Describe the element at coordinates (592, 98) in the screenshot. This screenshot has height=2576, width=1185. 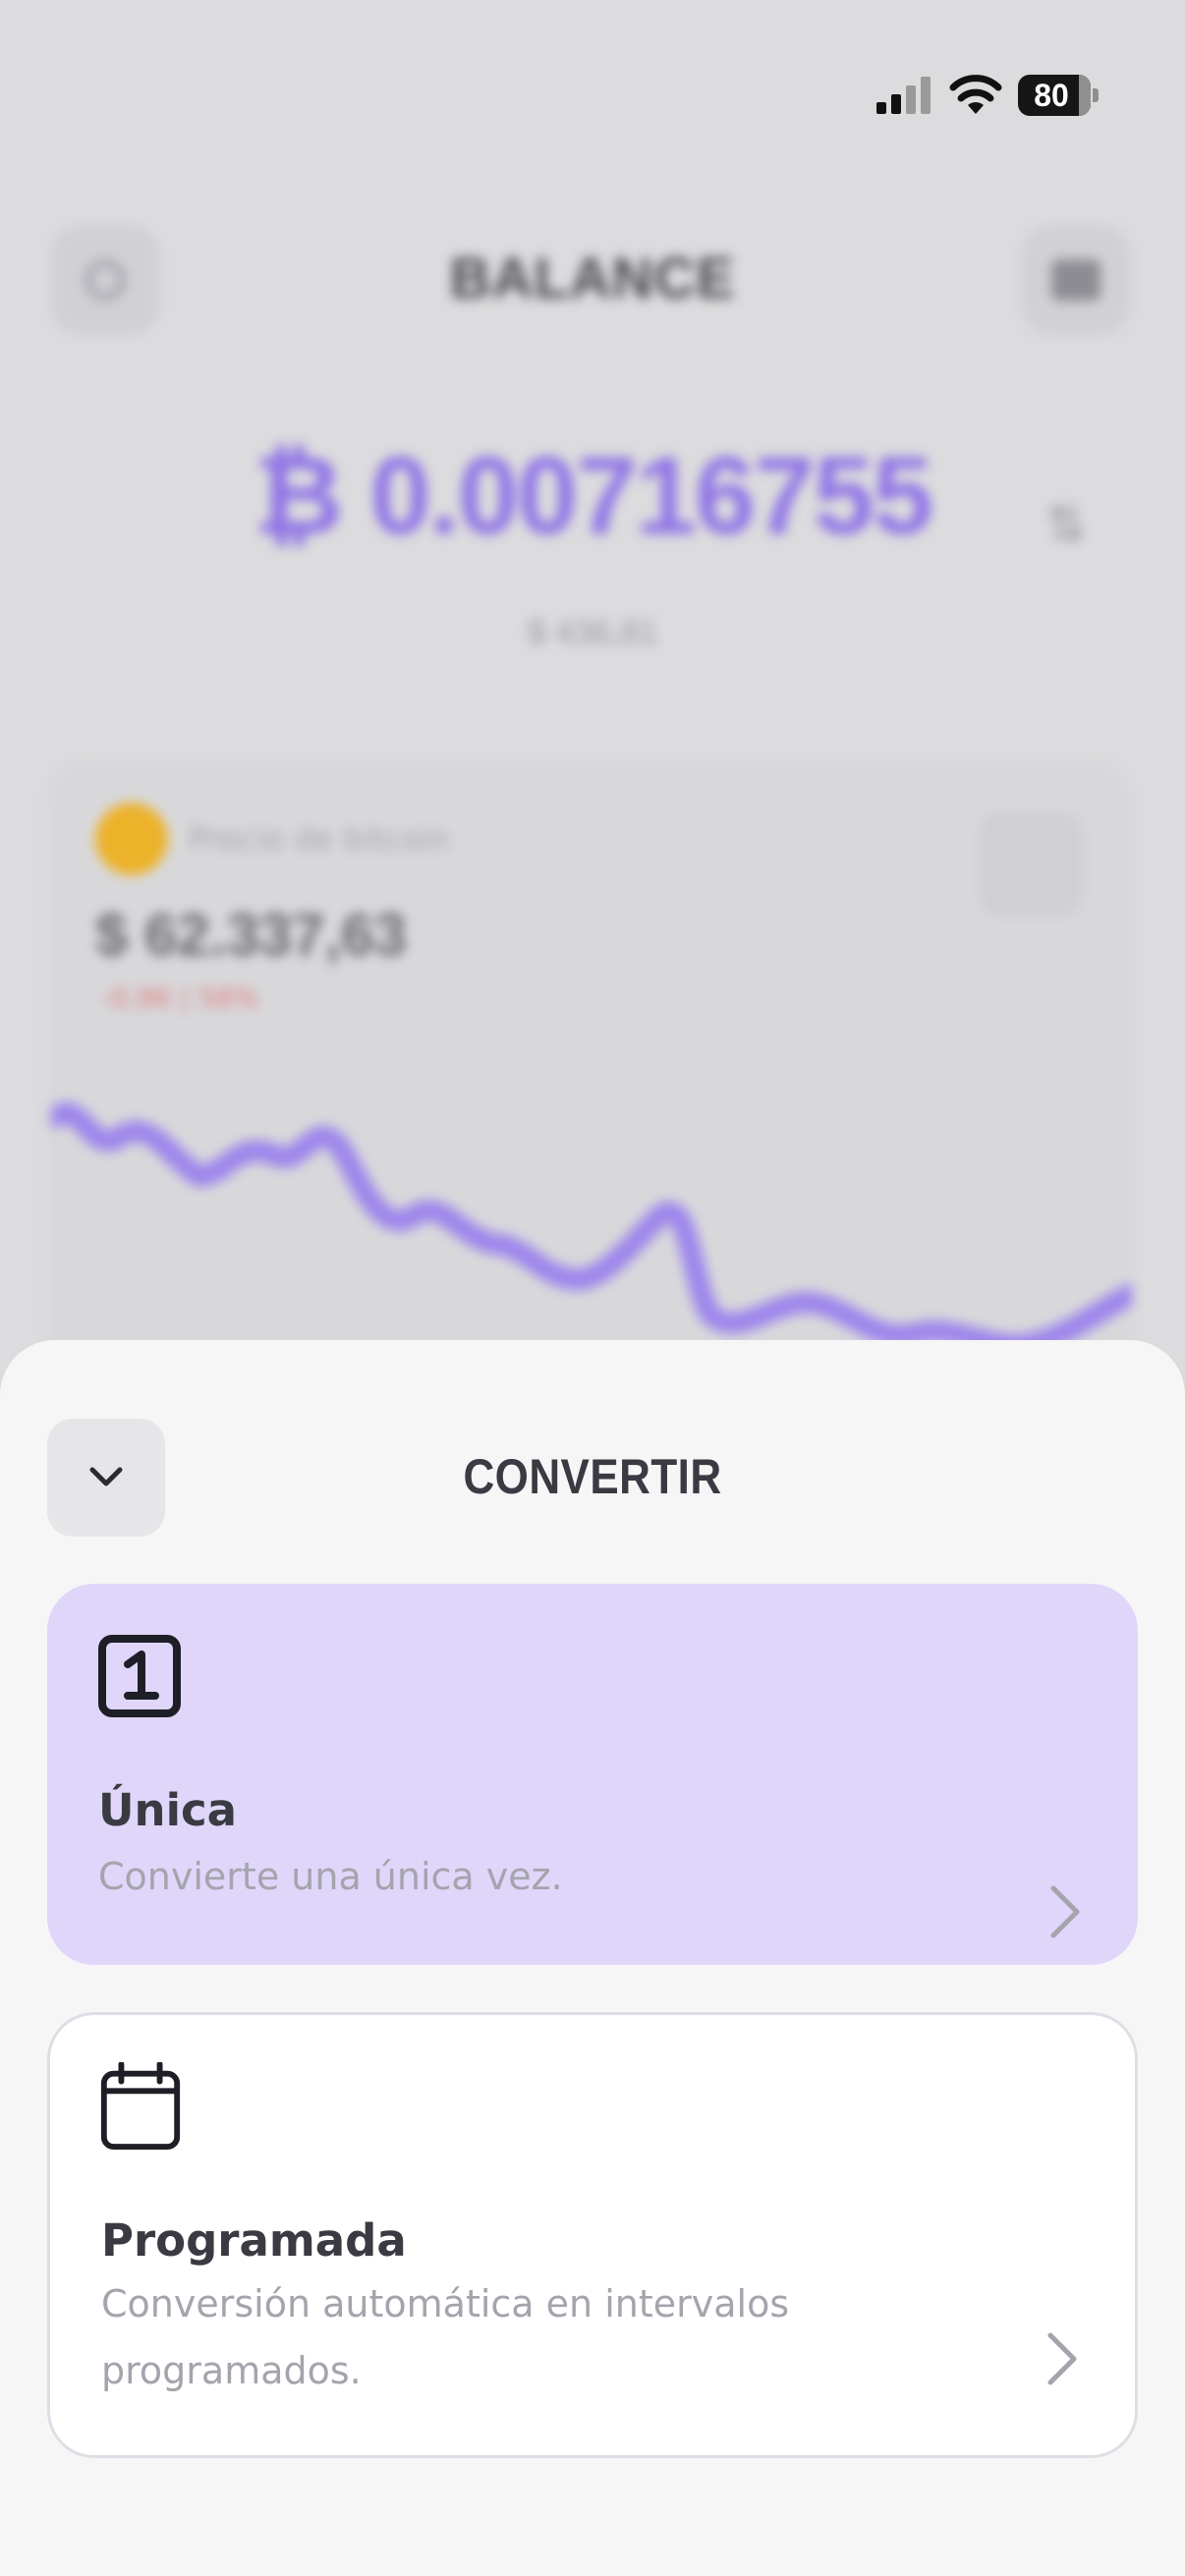
I see `status-bar: 80` at that location.